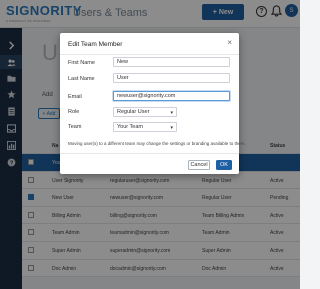 This screenshot has width=320, height=289. Describe the element at coordinates (130, 127) in the screenshot. I see `team-select-value: Your Team` at that location.